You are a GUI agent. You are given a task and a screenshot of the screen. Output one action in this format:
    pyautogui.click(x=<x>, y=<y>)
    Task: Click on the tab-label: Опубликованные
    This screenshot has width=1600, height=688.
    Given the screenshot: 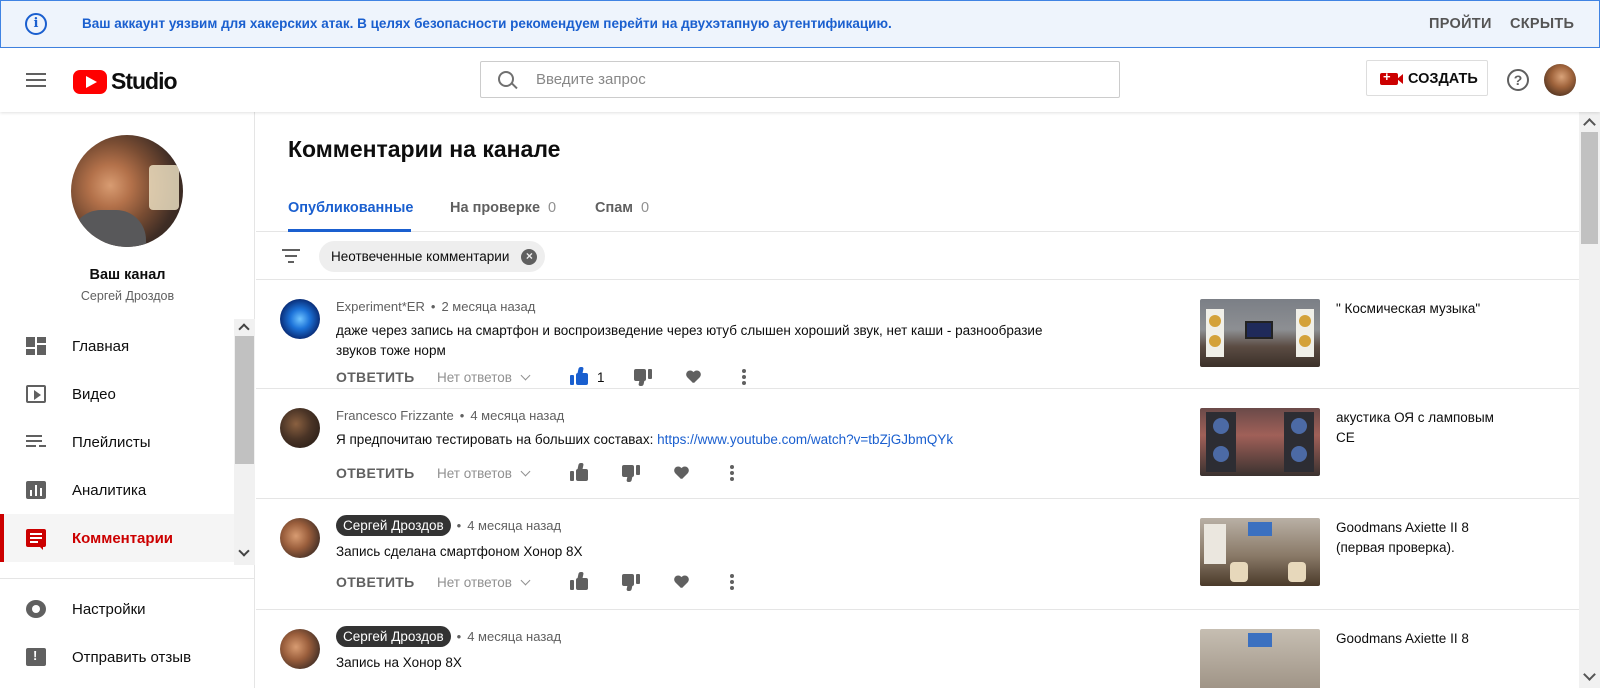 What is the action you would take?
    pyautogui.click(x=351, y=208)
    